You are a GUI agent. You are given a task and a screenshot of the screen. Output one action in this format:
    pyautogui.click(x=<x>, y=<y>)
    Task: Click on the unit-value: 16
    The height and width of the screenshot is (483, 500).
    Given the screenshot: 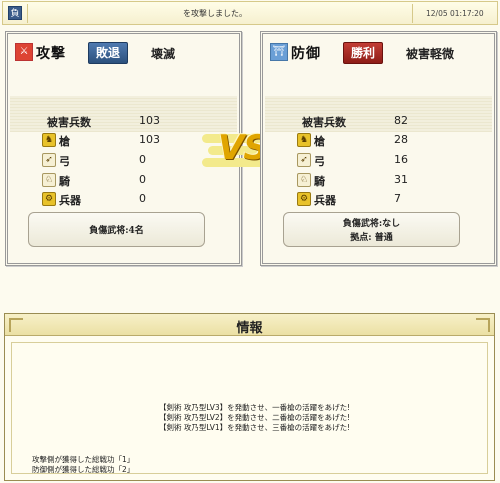 What is the action you would take?
    pyautogui.click(x=401, y=159)
    